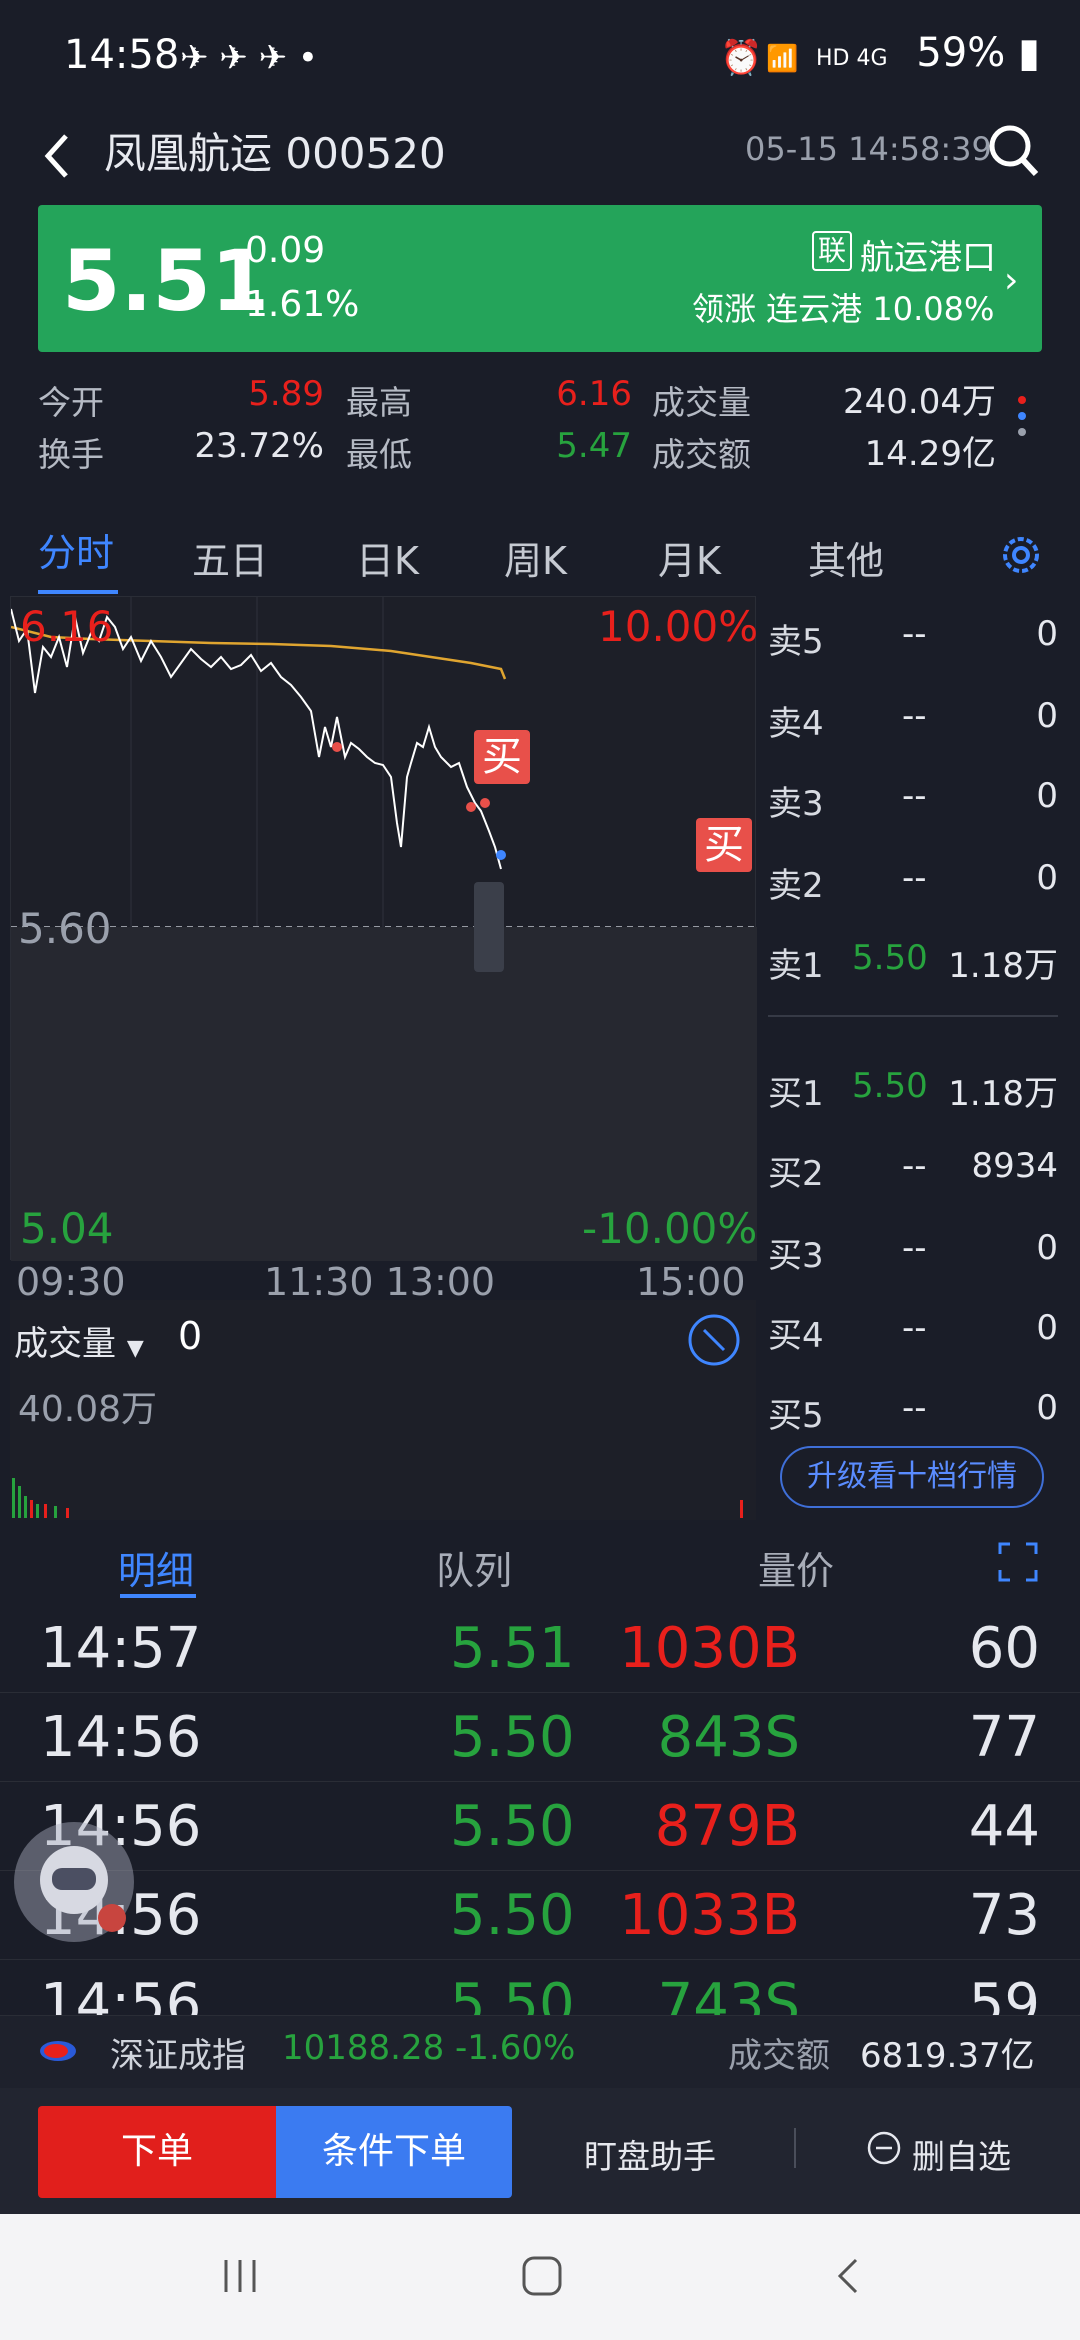 Image resolution: width=1080 pixels, height=2340 pixels. I want to click on bid4-vol: 0, so click(1047, 1328).